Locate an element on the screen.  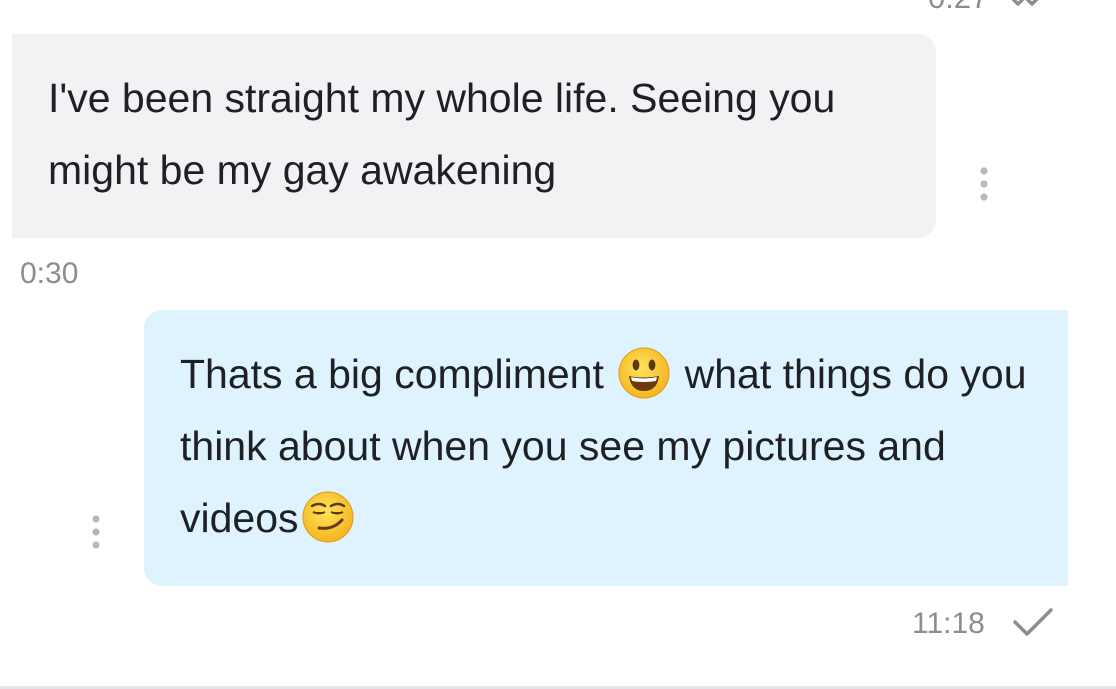
double-check-icon is located at coordinates (1025, 3).